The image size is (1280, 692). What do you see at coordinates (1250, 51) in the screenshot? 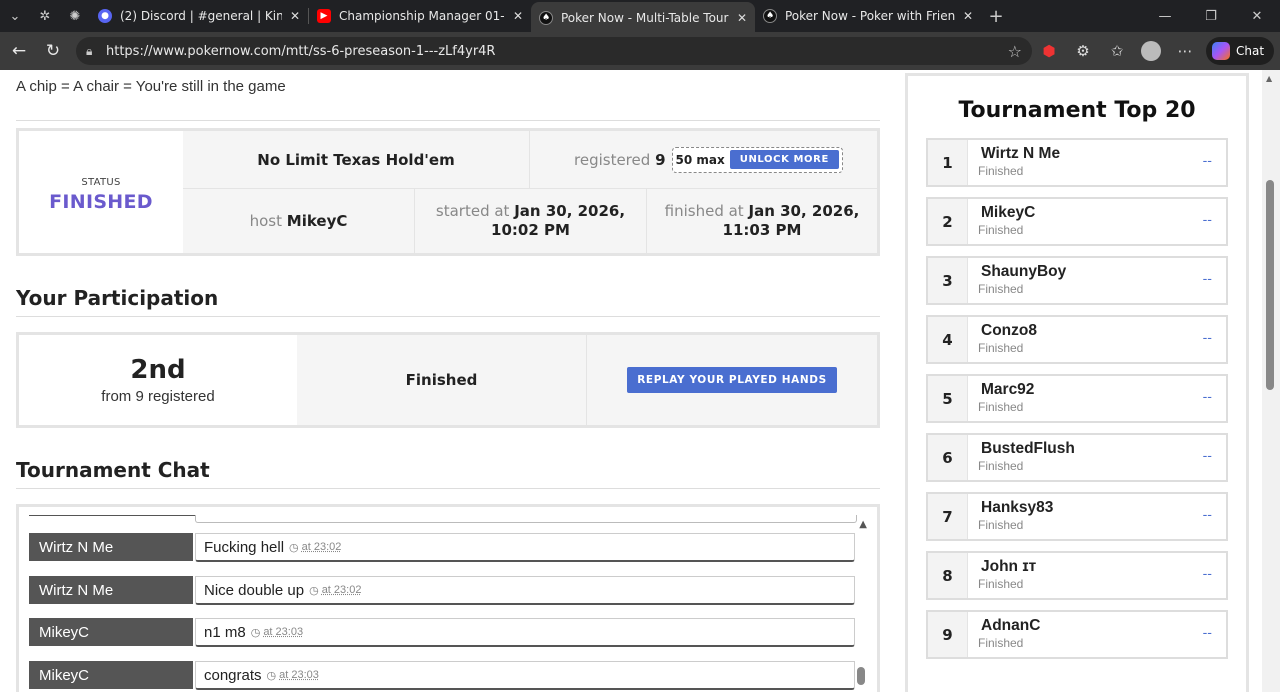
I see `chat-button-label: Chat` at bounding box center [1250, 51].